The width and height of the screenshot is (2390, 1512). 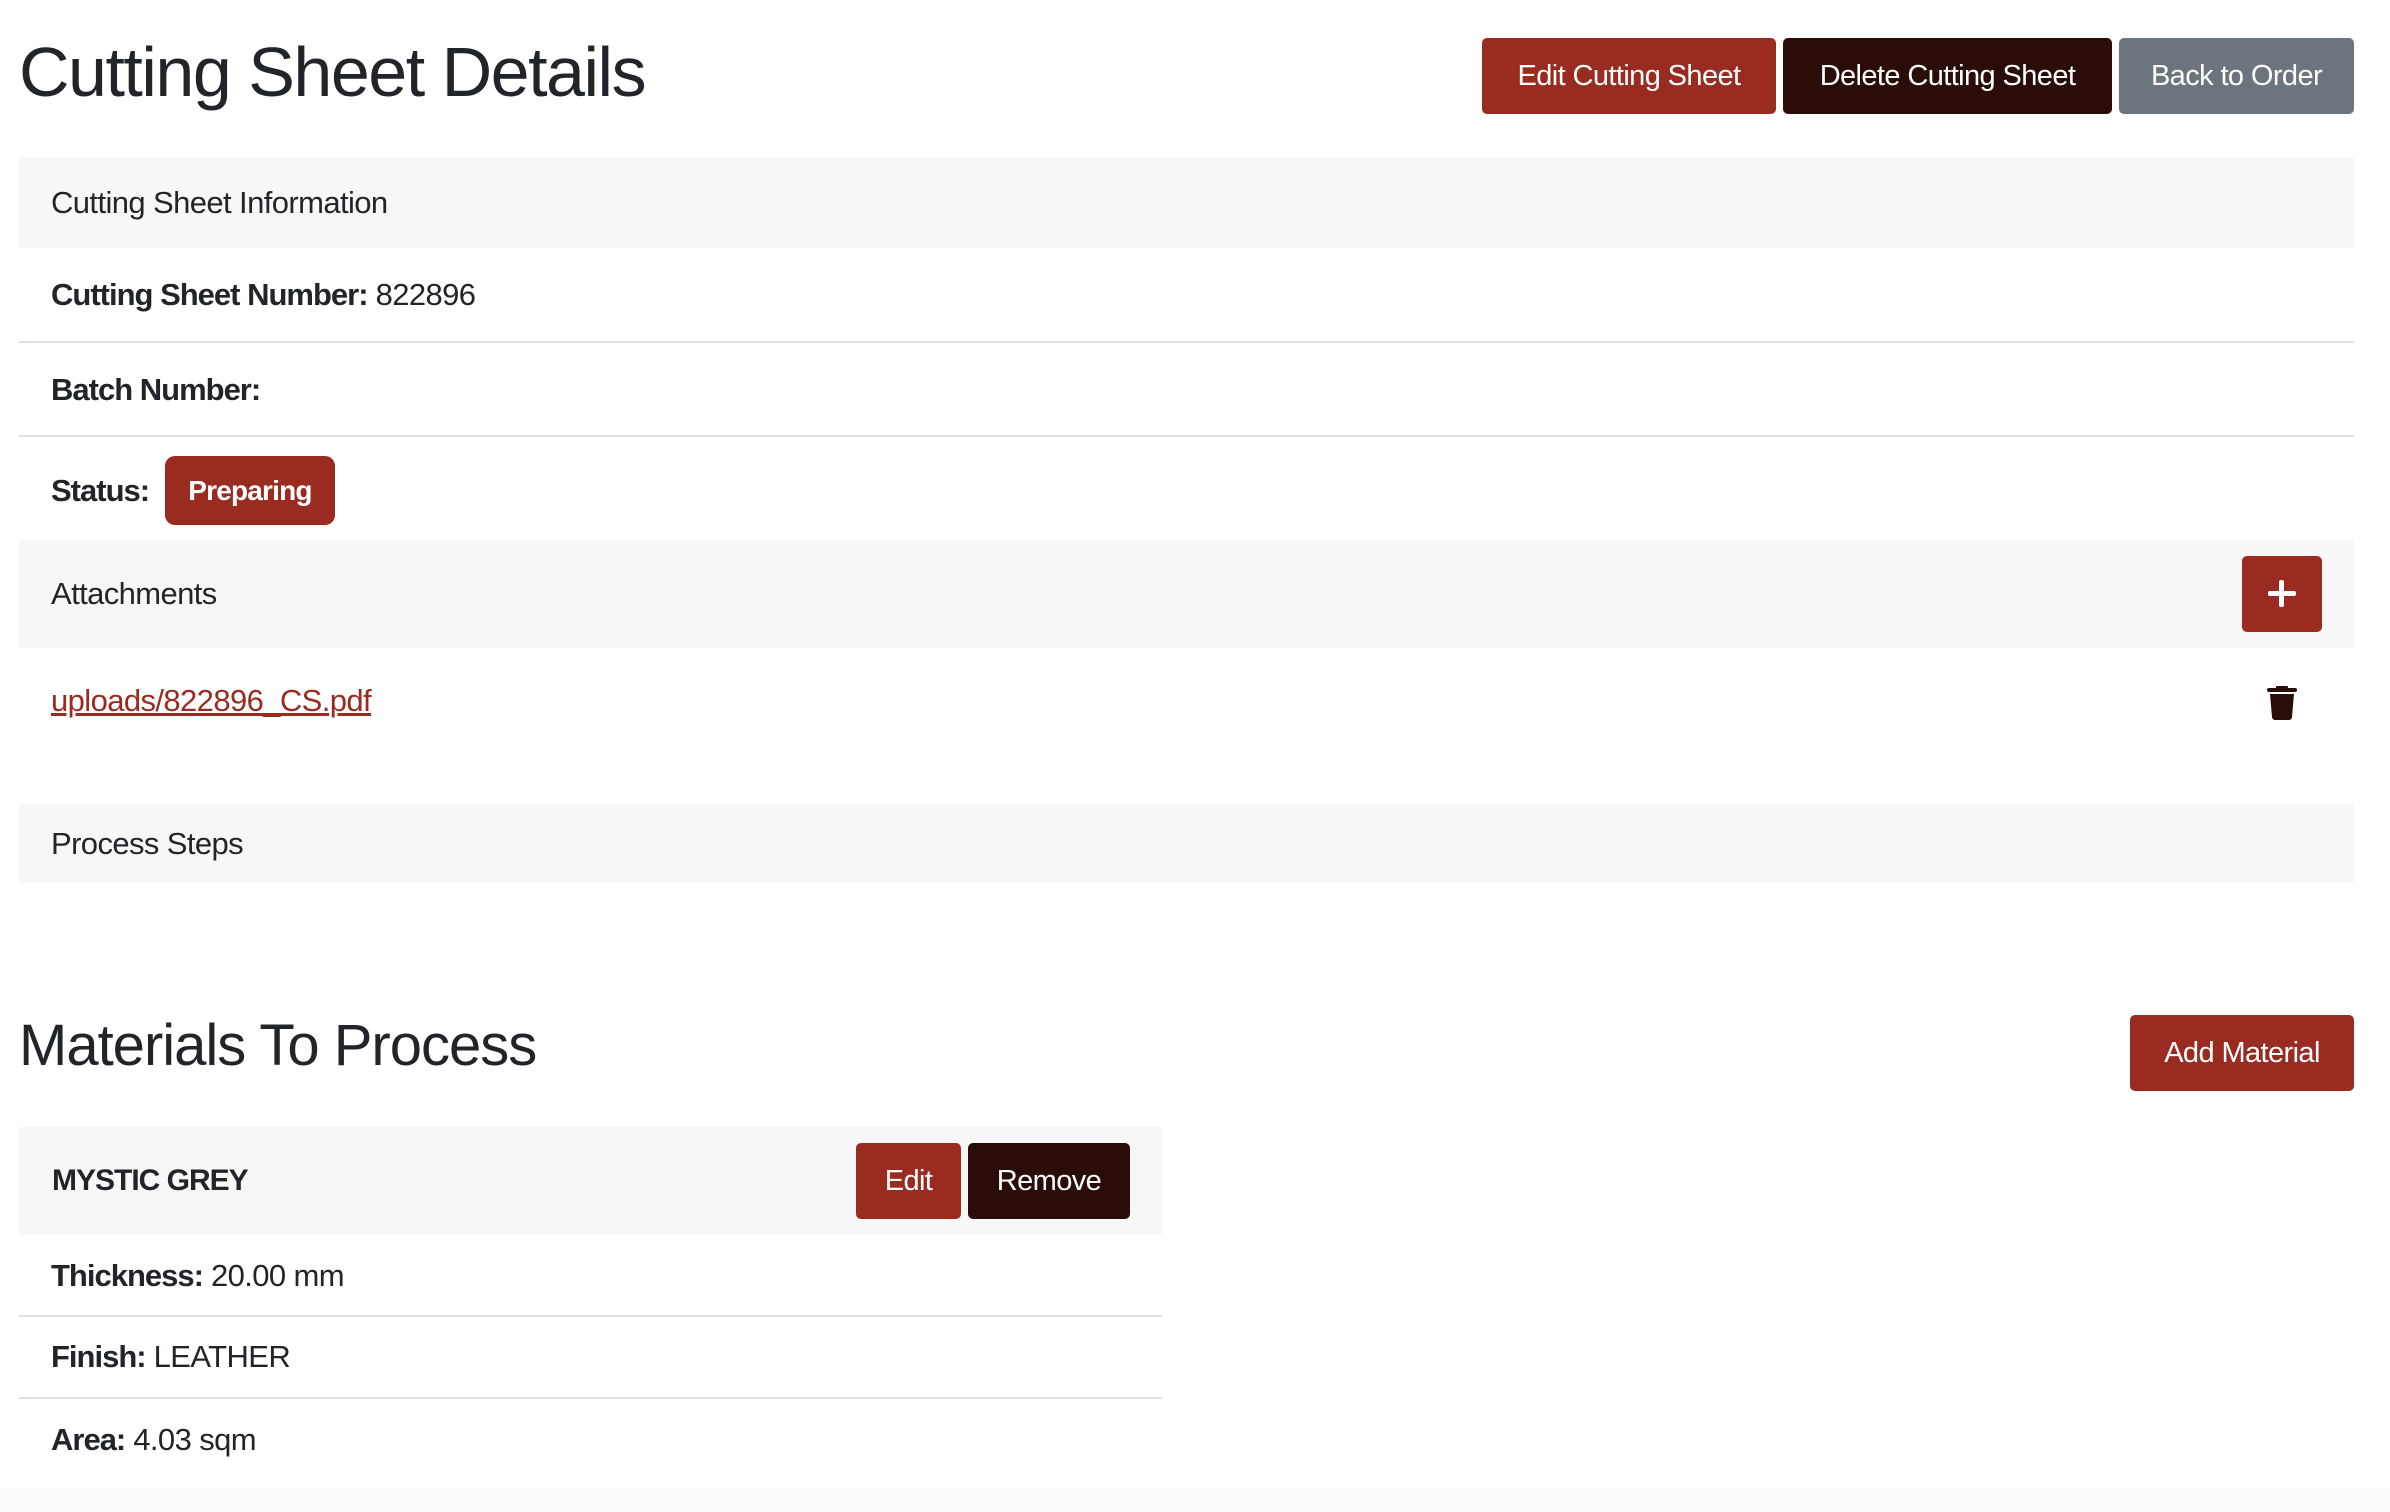 I want to click on trash-icon, so click(x=2282, y=703).